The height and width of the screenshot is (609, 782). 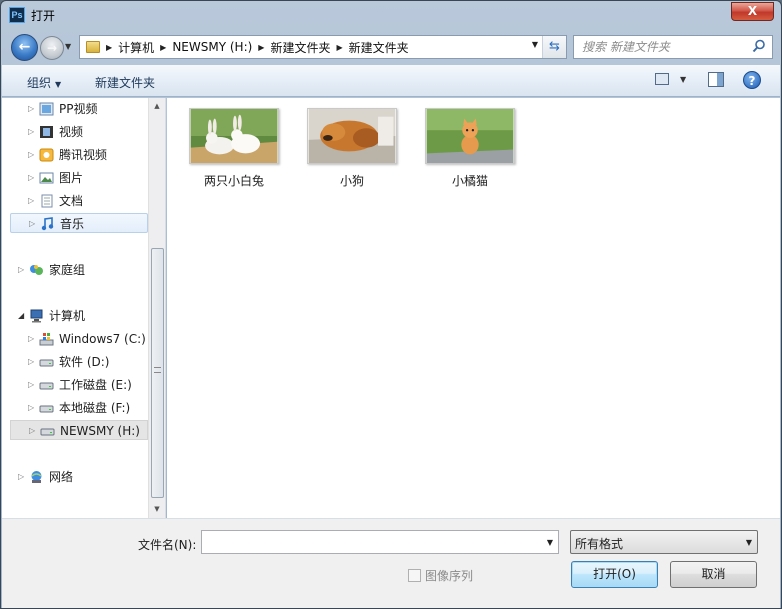 What do you see at coordinates (71, 132) in the screenshot?
I see `sidebar-item-label: 视频` at bounding box center [71, 132].